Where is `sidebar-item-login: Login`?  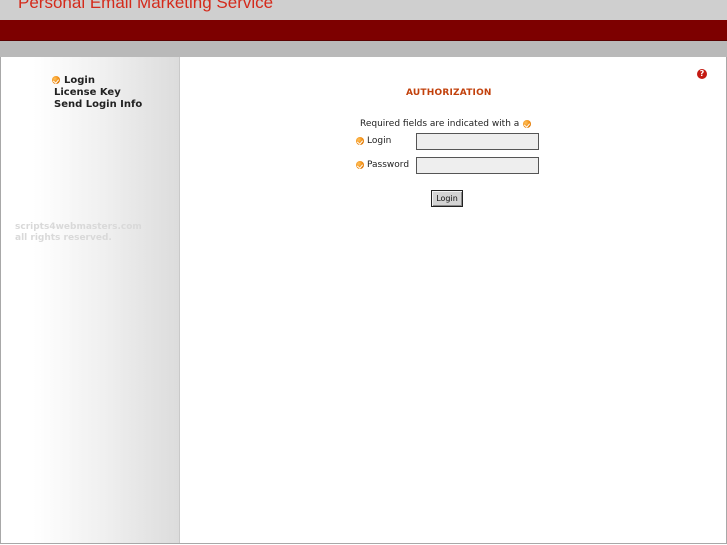 sidebar-item-login: Login is located at coordinates (97, 80).